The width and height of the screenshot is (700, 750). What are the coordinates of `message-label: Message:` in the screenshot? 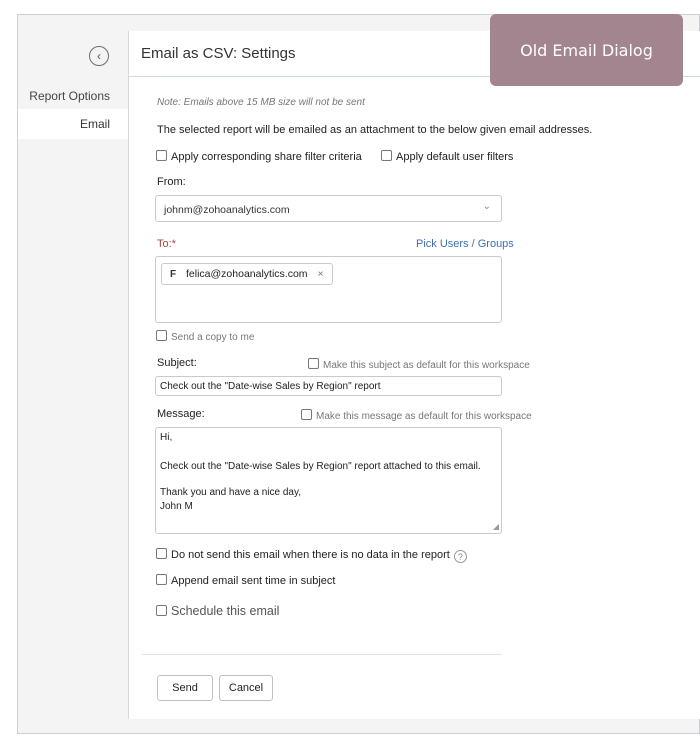 It's located at (181, 414).